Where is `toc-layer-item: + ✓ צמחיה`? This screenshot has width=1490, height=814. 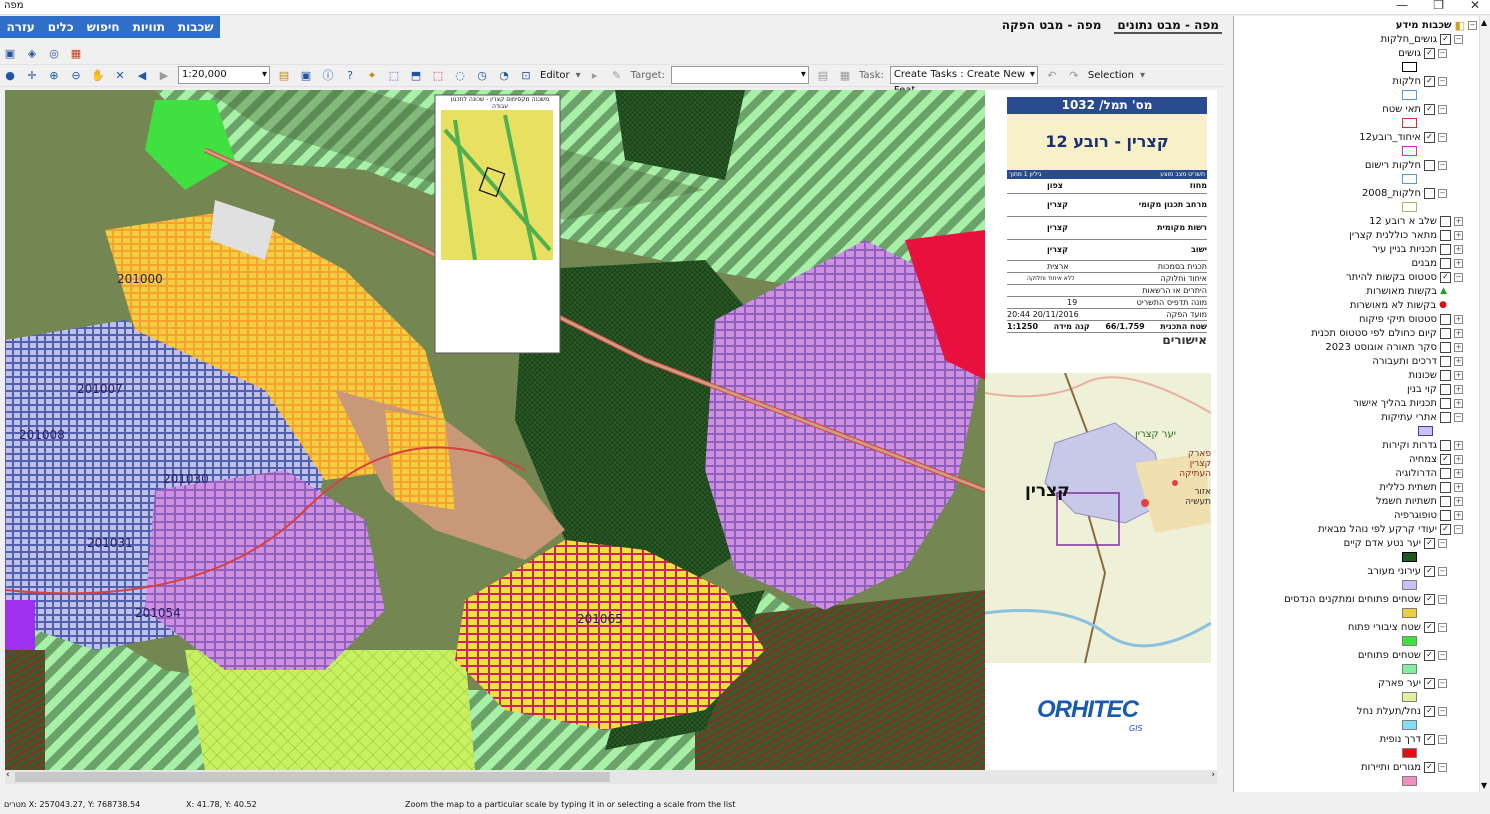
toc-layer-item: + ✓ צמחיה is located at coordinates (1355, 459).